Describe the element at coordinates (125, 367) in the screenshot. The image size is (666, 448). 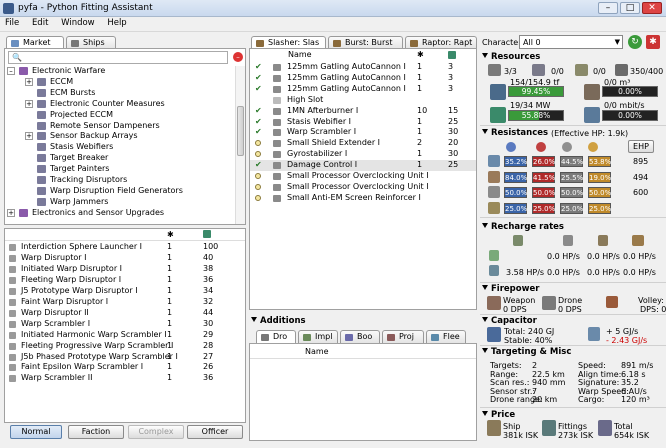
I see `market-item-row: Faint Epsilon Warp Scrambler I 1 26` at that location.